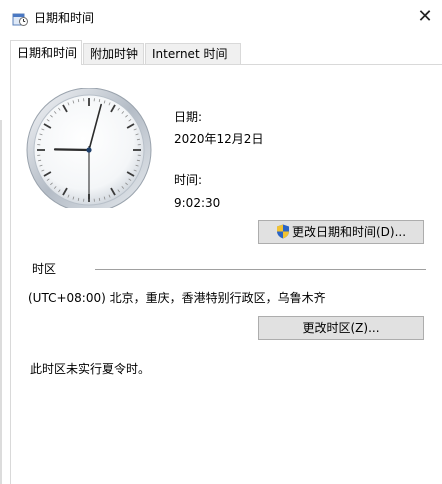  I want to click on date-label: 日期:, so click(188, 117).